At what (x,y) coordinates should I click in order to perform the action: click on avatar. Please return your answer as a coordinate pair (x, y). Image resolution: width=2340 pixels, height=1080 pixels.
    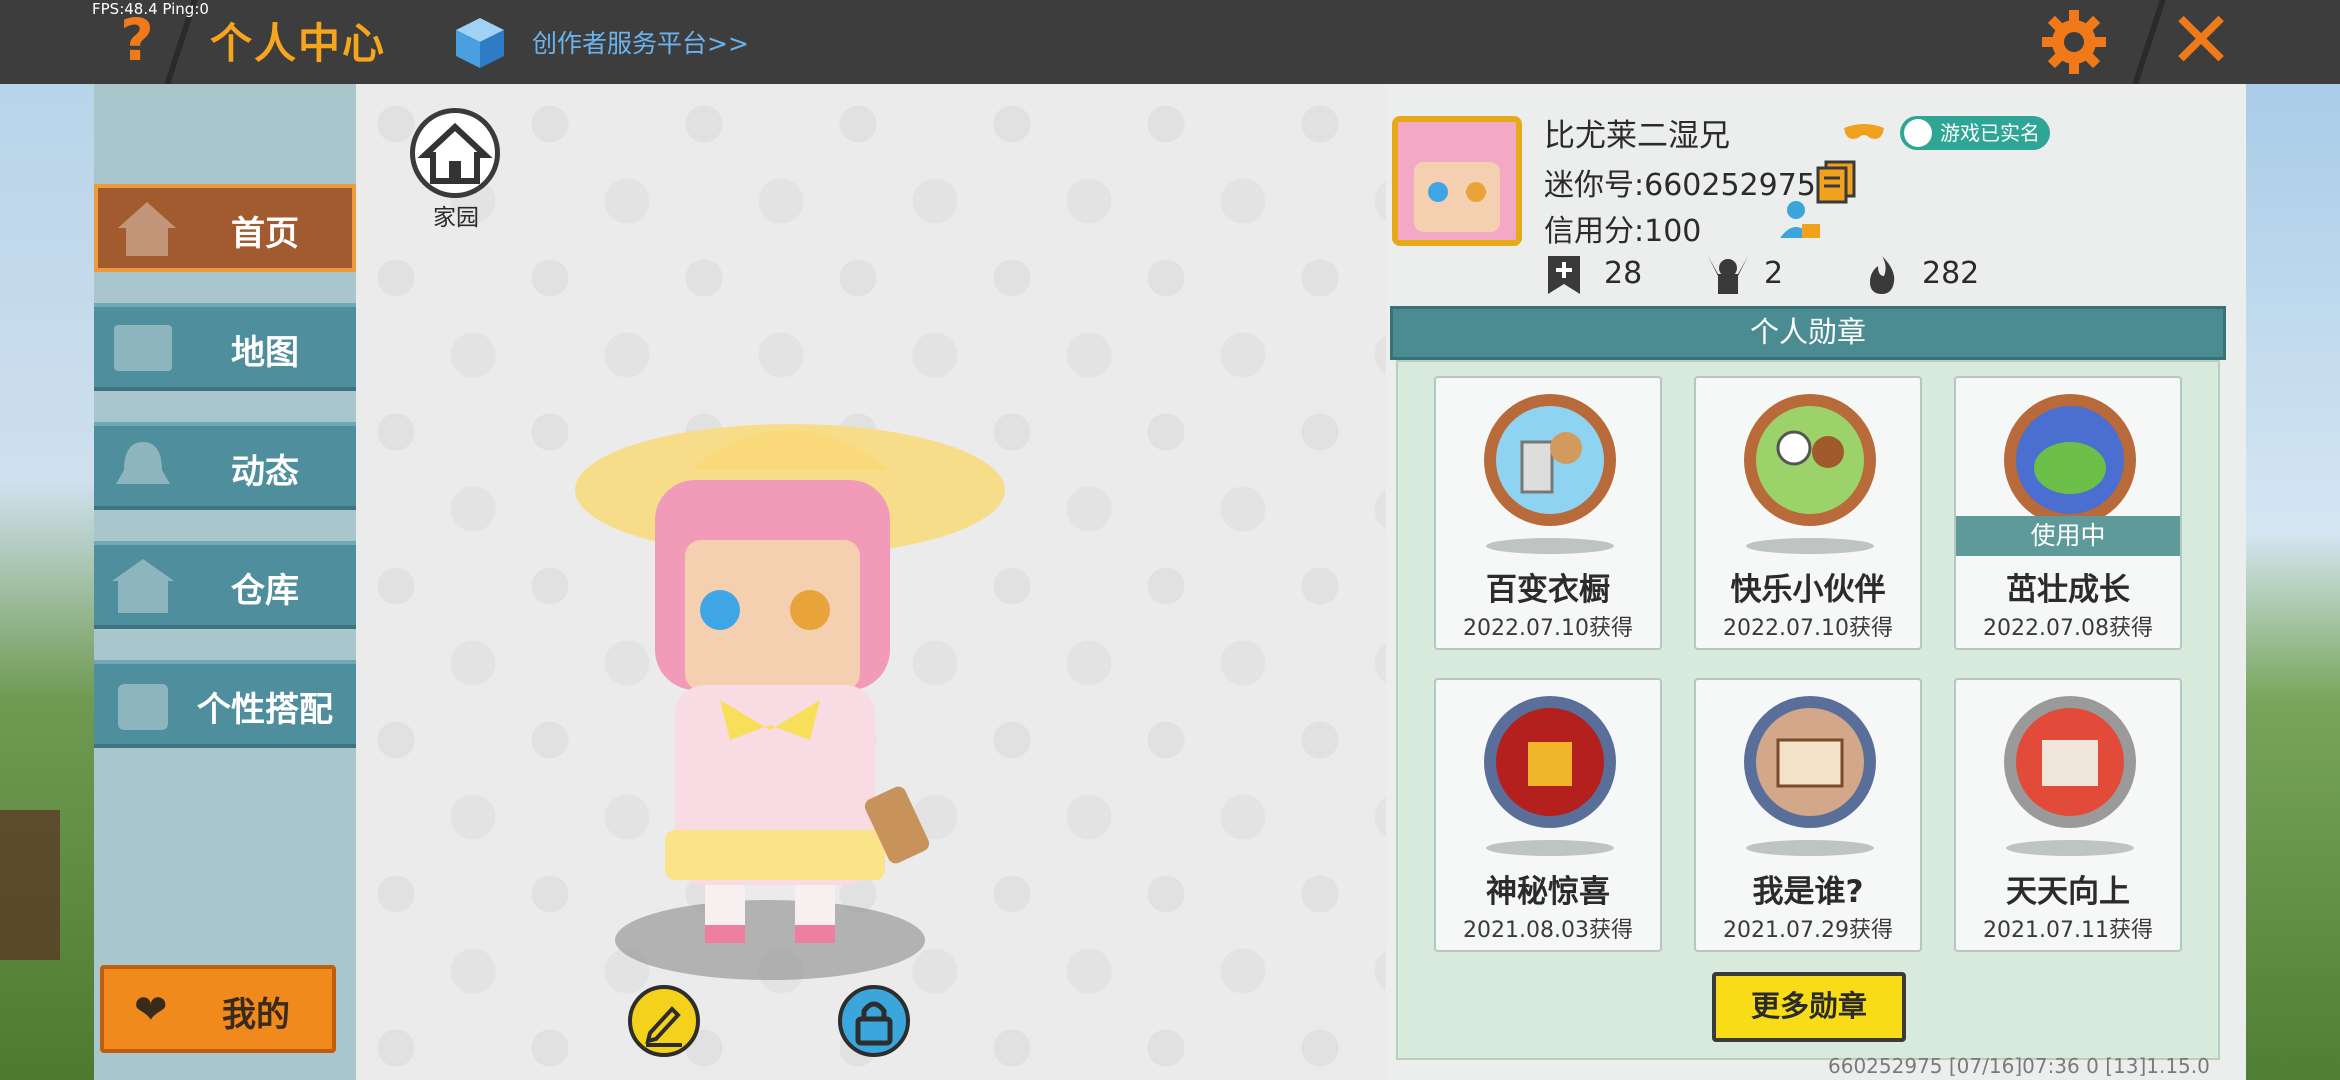
    Looking at the image, I should click on (1457, 181).